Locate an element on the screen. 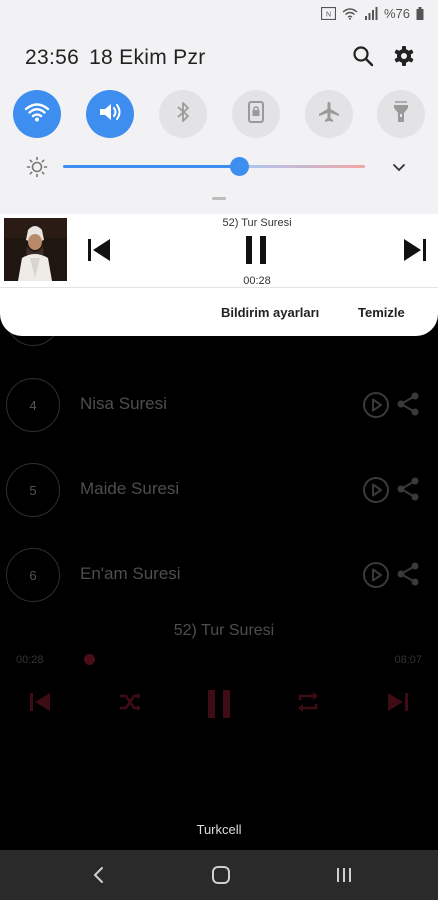  search-icon is located at coordinates (363, 56).